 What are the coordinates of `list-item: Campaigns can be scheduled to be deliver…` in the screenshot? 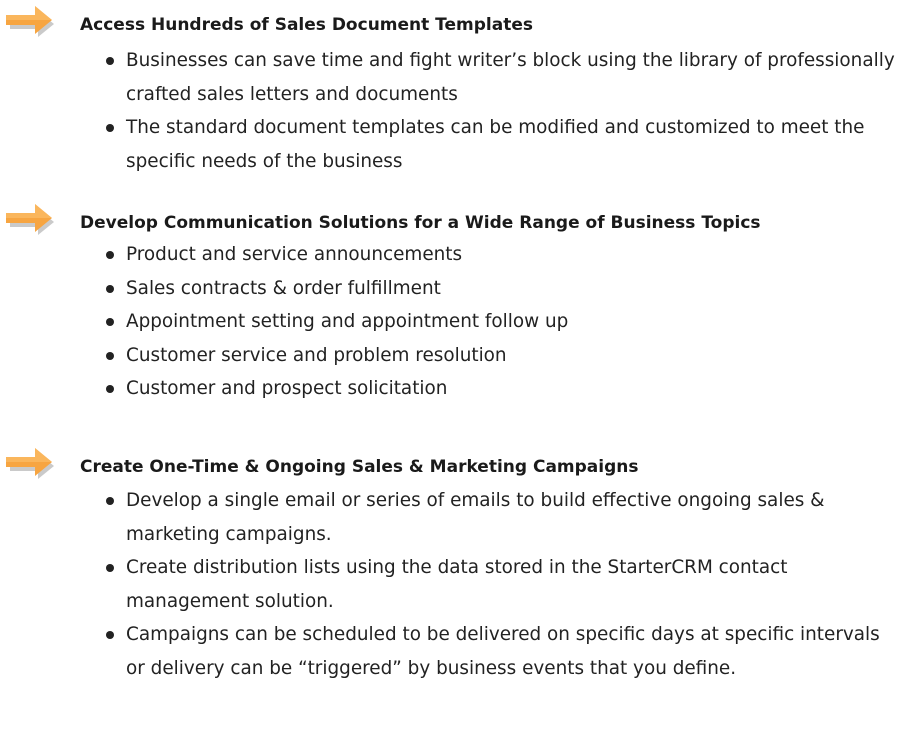 It's located at (458, 651).